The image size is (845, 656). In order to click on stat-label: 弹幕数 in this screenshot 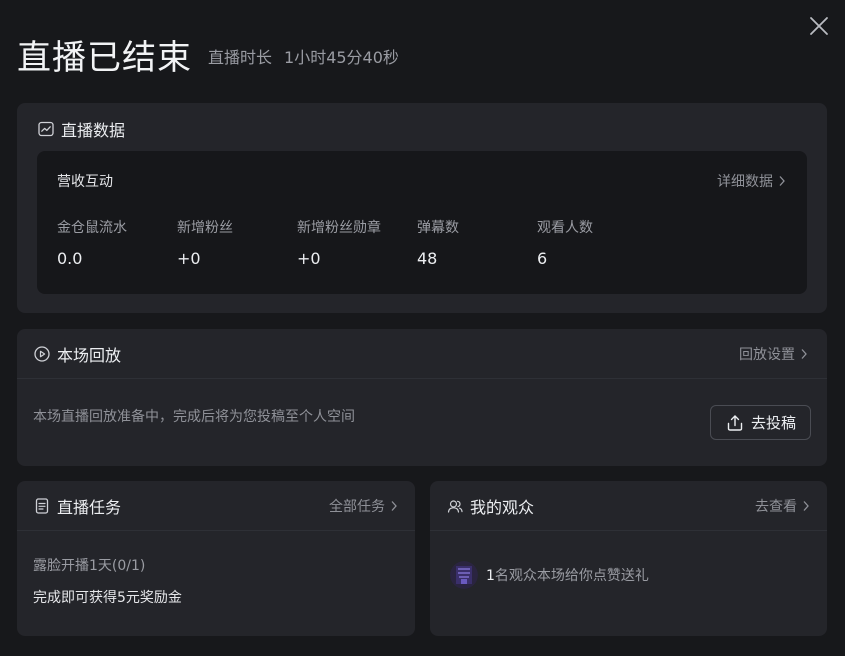, I will do `click(438, 228)`.